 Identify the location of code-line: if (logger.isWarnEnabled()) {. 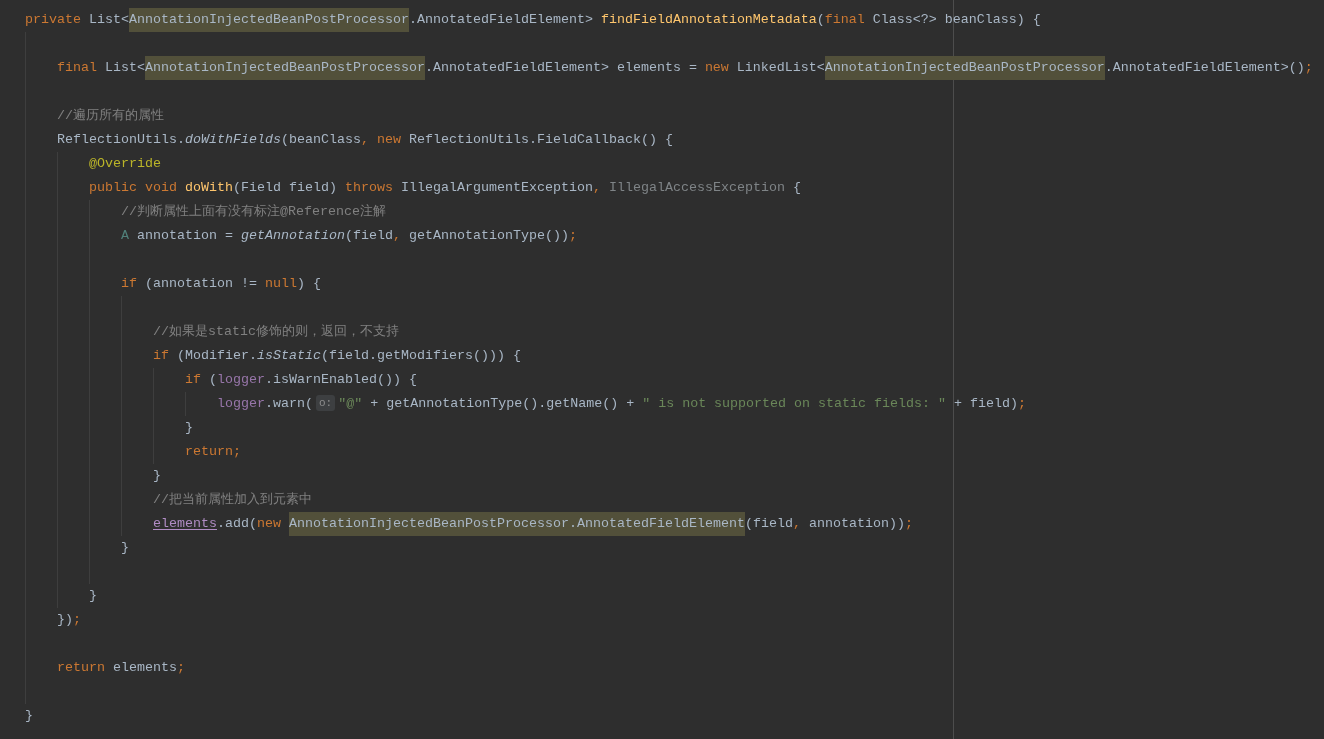
(301, 379).